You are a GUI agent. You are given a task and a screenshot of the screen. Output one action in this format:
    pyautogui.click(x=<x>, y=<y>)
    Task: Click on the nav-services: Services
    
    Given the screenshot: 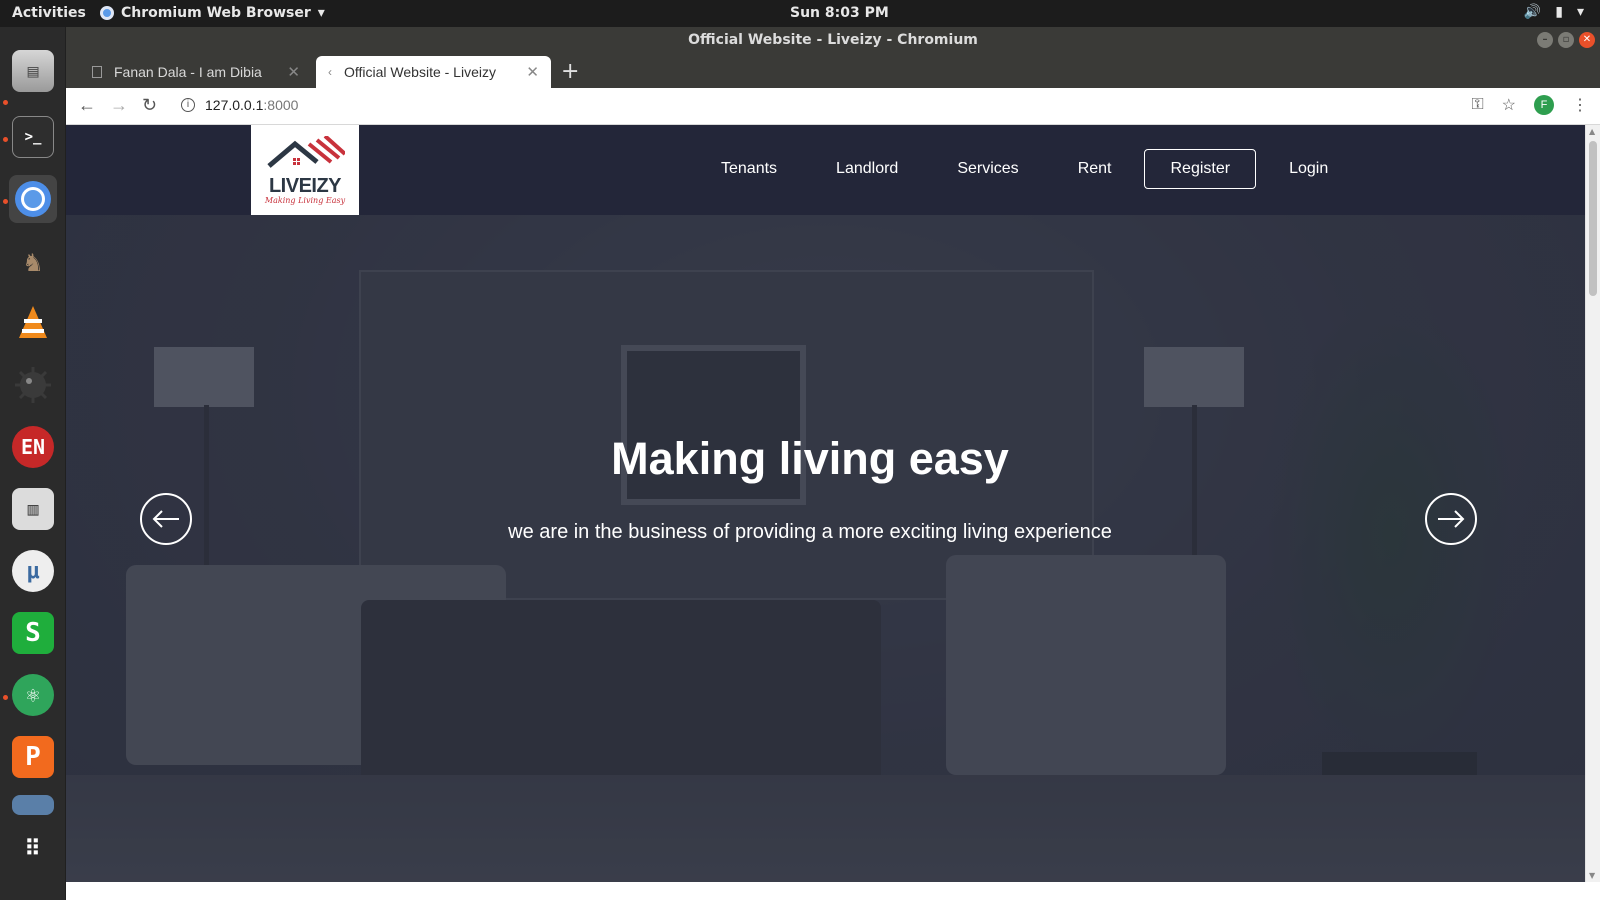 What is the action you would take?
    pyautogui.click(x=987, y=169)
    